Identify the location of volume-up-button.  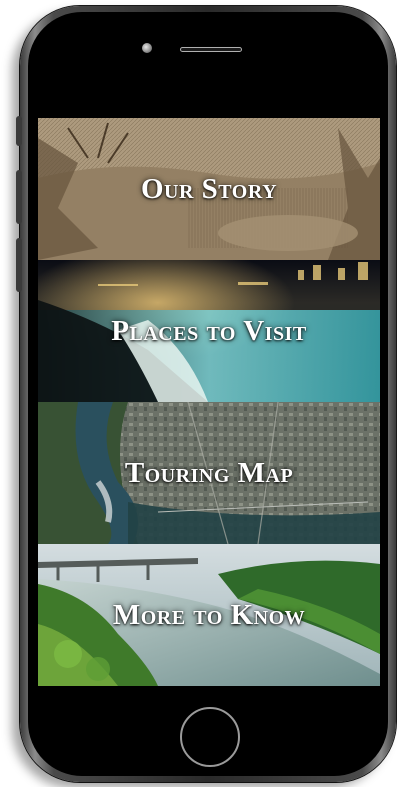
(19, 197).